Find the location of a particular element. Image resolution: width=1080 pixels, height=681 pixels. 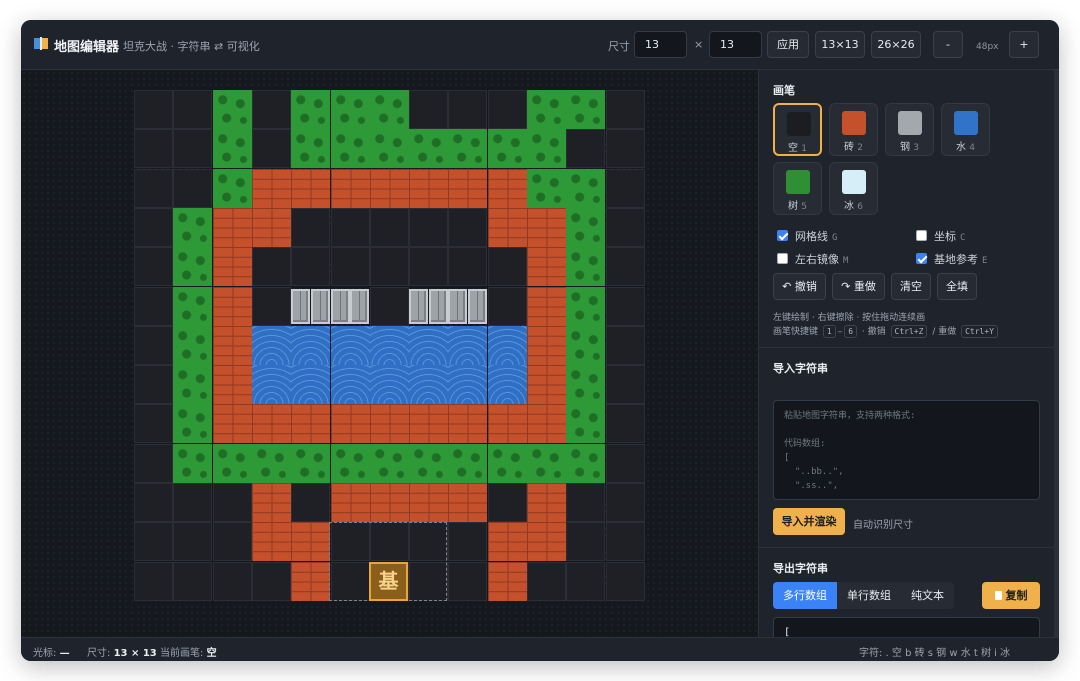

mirror-checkbox is located at coordinates (782, 258).